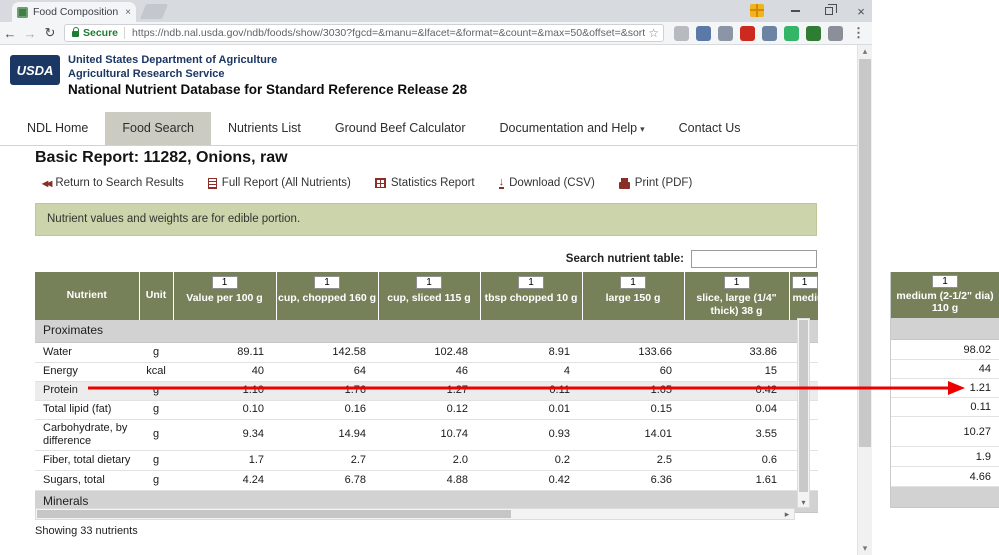 The image size is (999, 555). Describe the element at coordinates (754, 259) in the screenshot. I see `nutrient-search-input` at that location.